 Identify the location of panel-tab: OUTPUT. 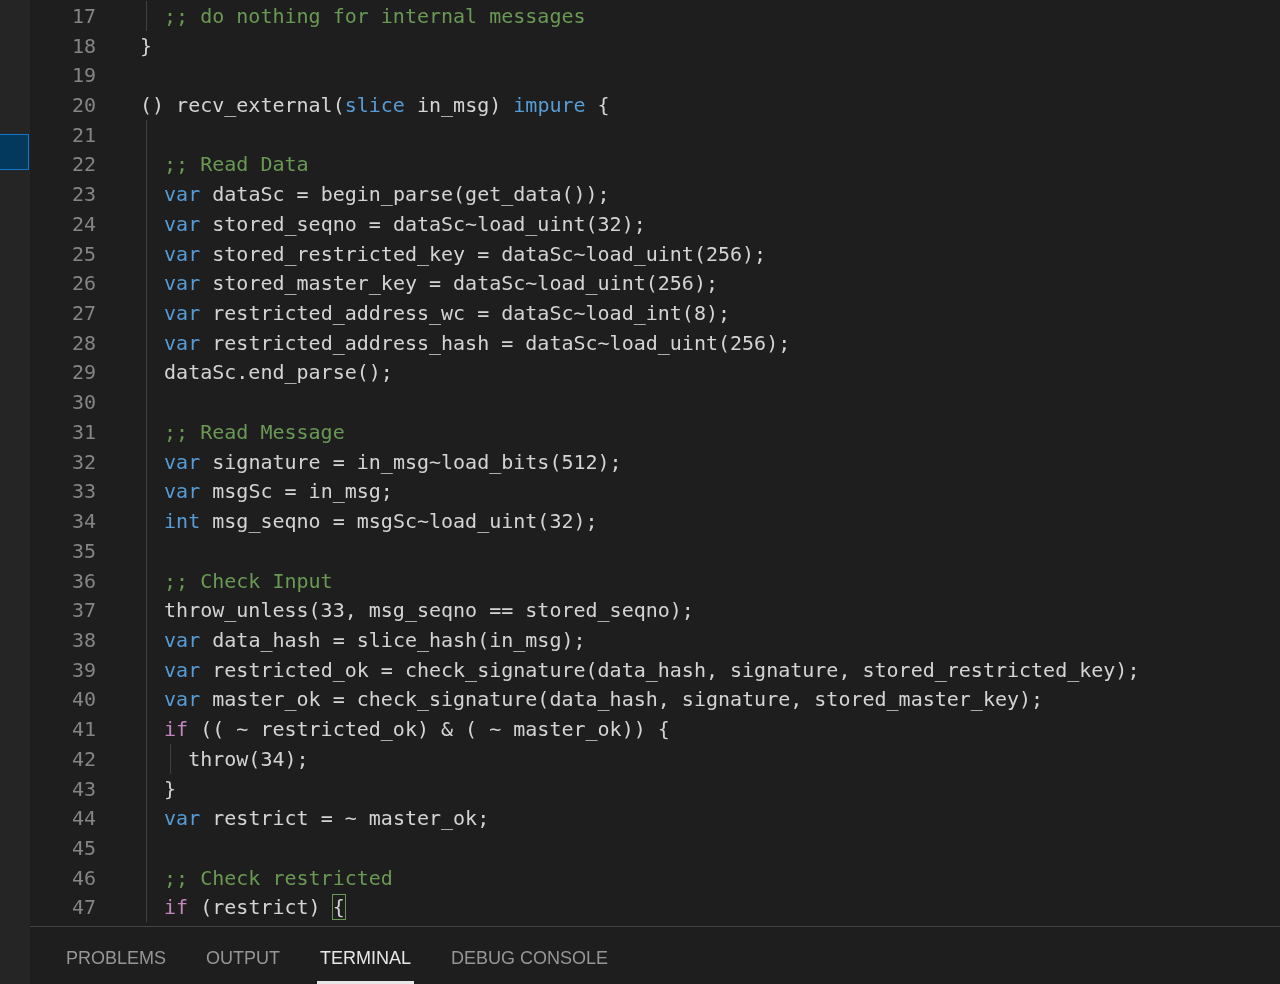
(243, 955).